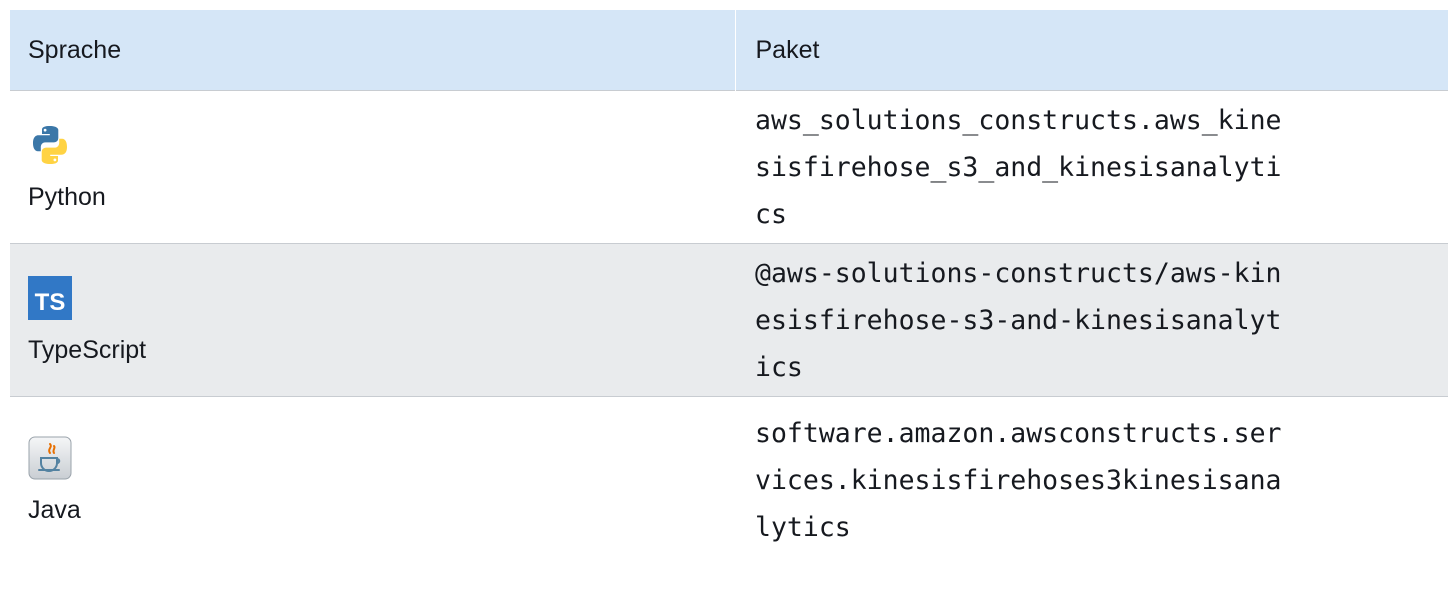  What do you see at coordinates (373, 50) in the screenshot?
I see `language-column-header: Sprache` at bounding box center [373, 50].